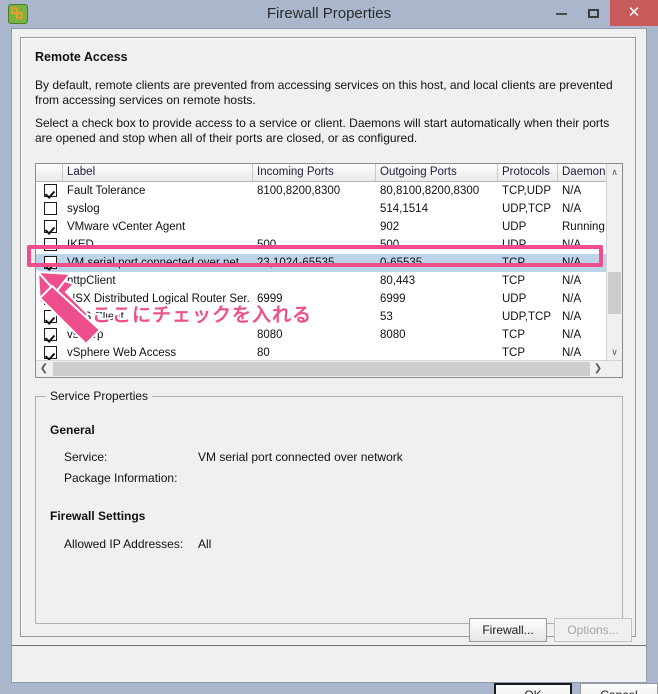  I want to click on cell-incoming: 80, so click(263, 353).